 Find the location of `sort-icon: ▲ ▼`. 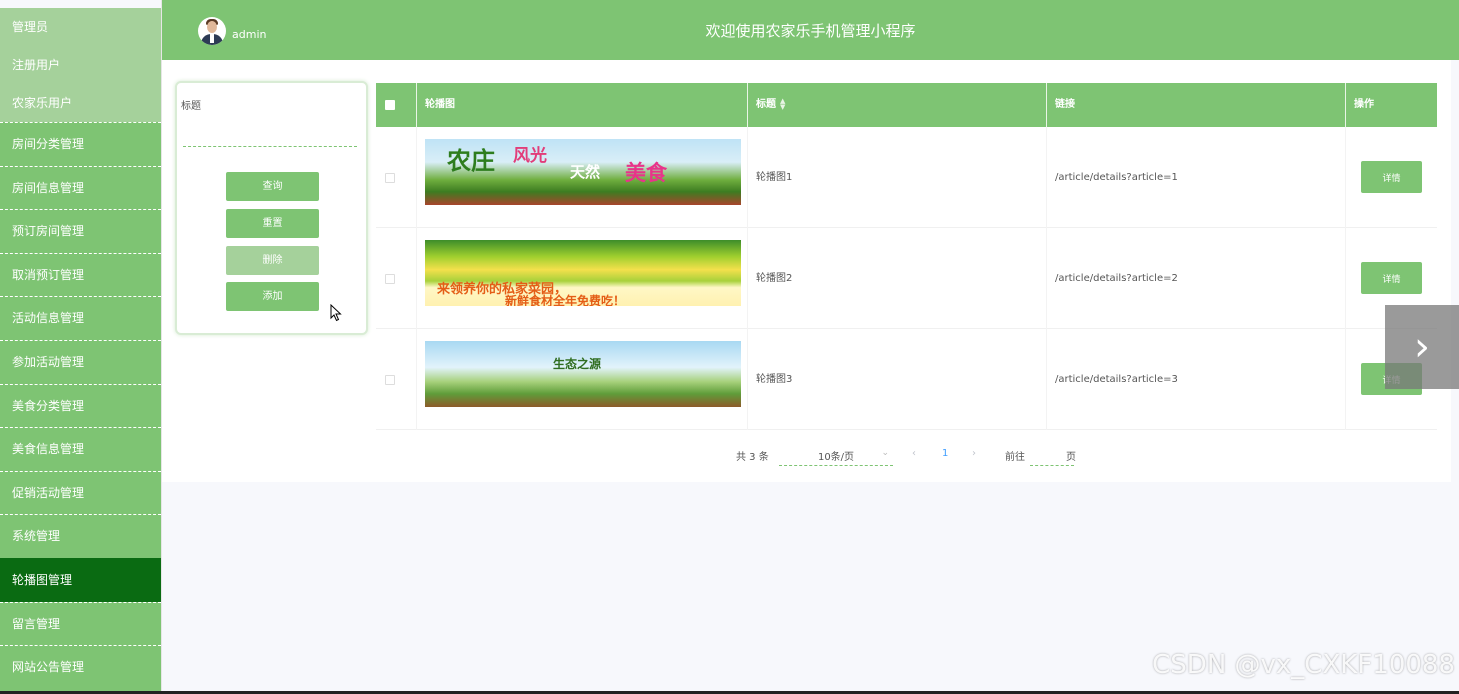

sort-icon: ▲ ▼ is located at coordinates (782, 104).